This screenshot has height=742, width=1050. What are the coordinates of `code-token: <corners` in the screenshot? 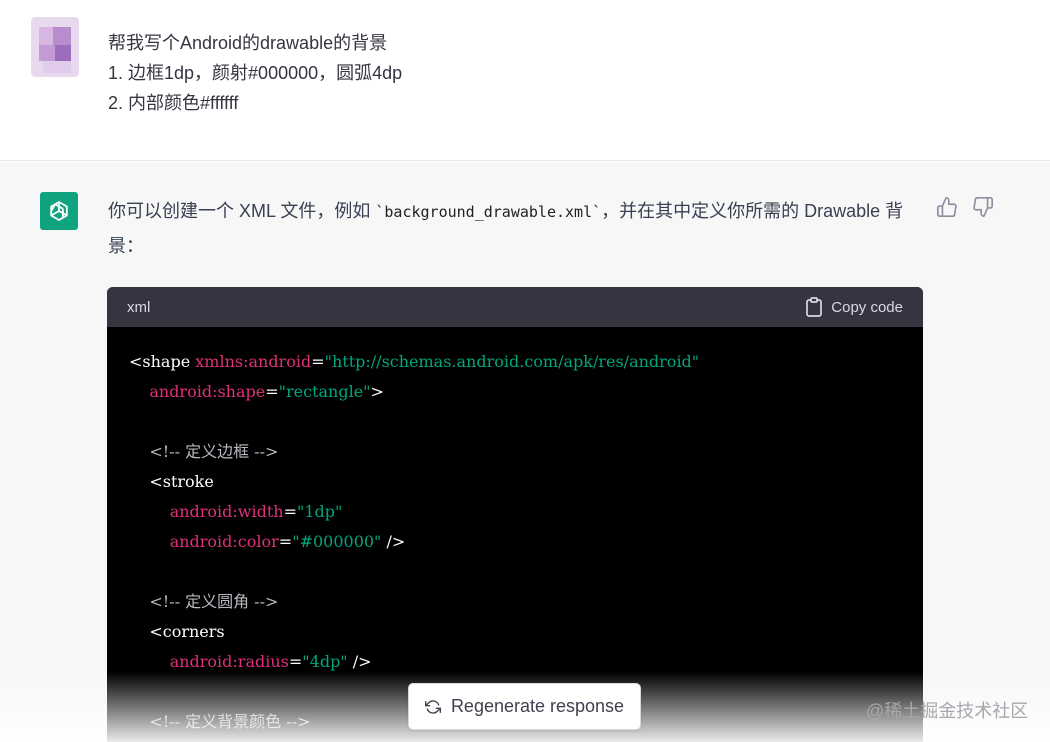 It's located at (177, 631).